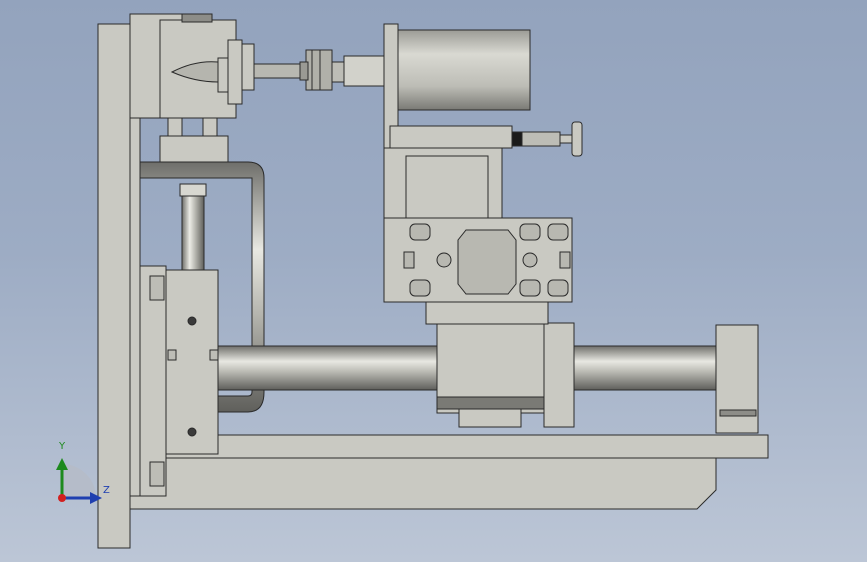  I want to click on z-axis-arrow-icon, so click(96, 498).